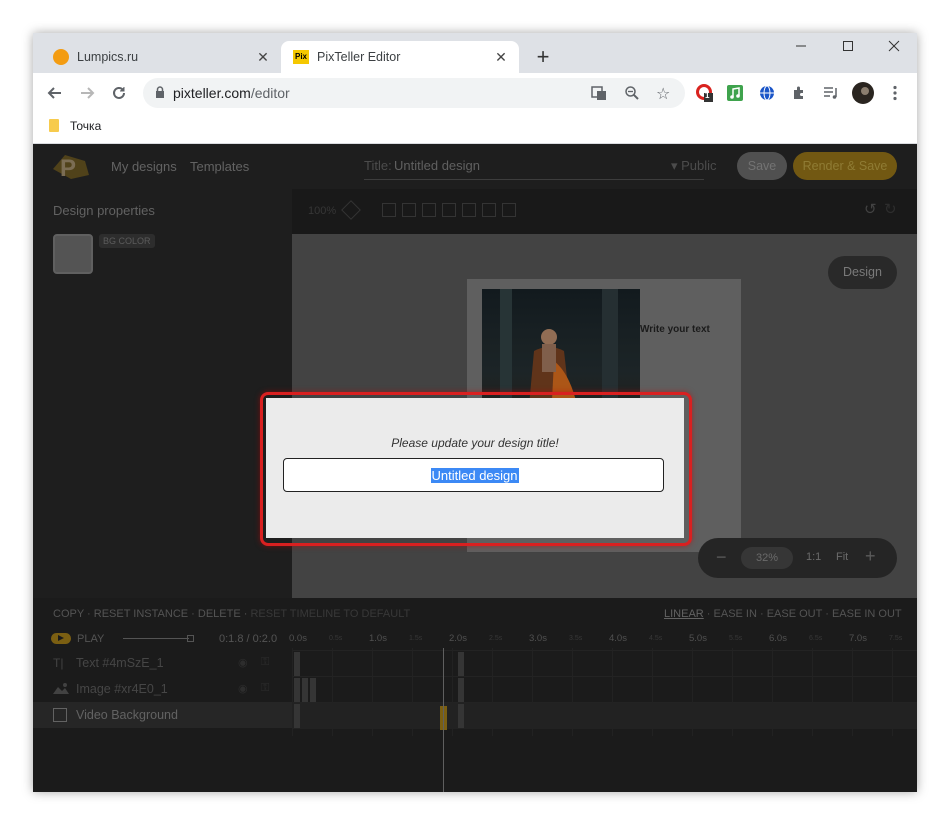 The height and width of the screenshot is (825, 950). What do you see at coordinates (543, 57) in the screenshot?
I see `new-tab-icon: +` at bounding box center [543, 57].